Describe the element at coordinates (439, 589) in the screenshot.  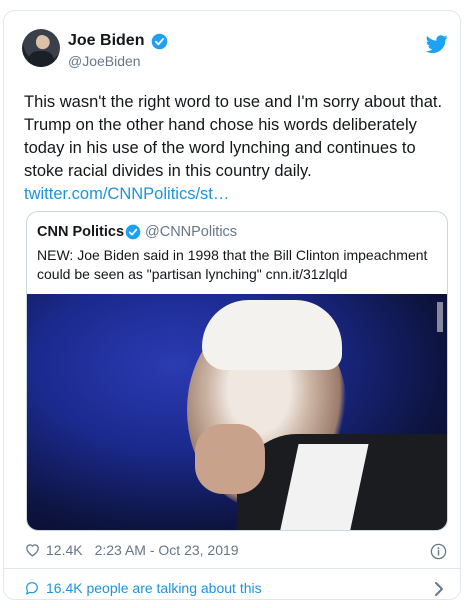
I see `chevron-right-icon` at that location.